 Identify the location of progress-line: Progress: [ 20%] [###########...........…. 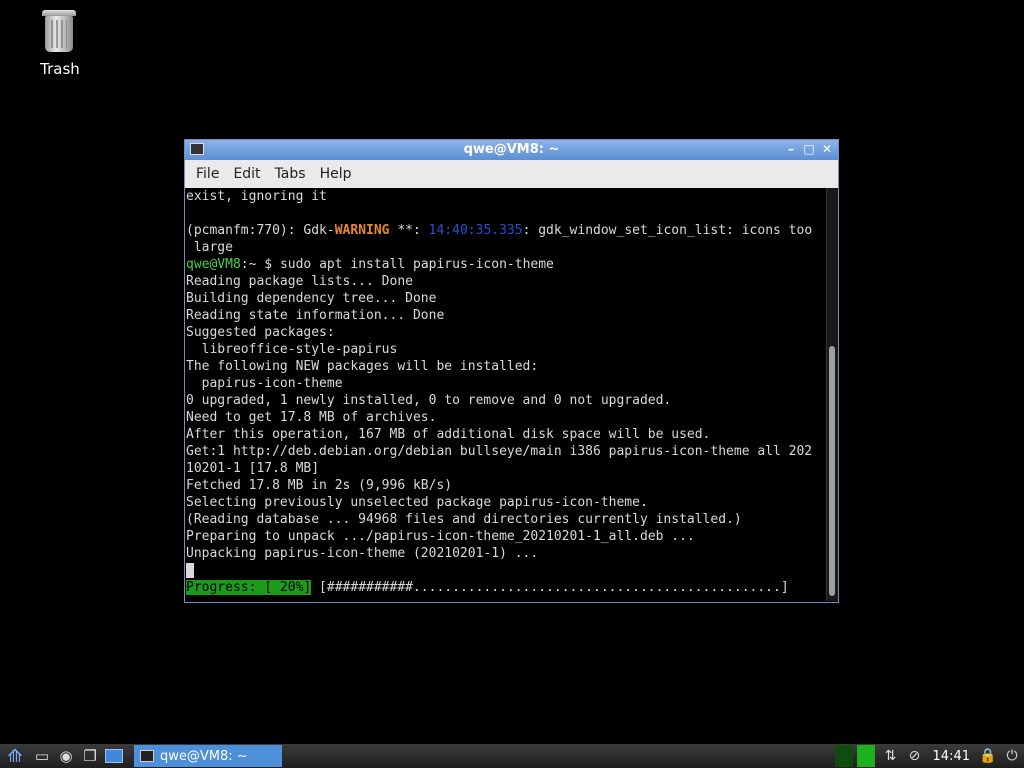
(506, 587).